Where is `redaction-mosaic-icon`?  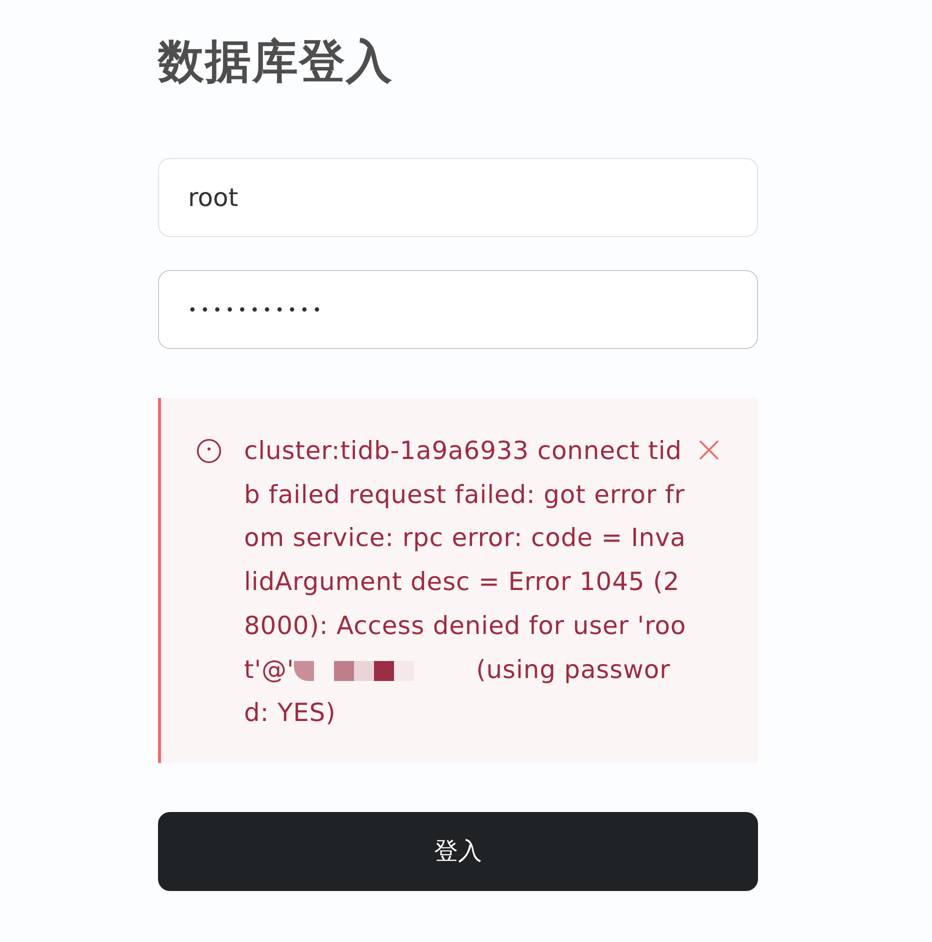
redaction-mosaic-icon is located at coordinates (354, 670).